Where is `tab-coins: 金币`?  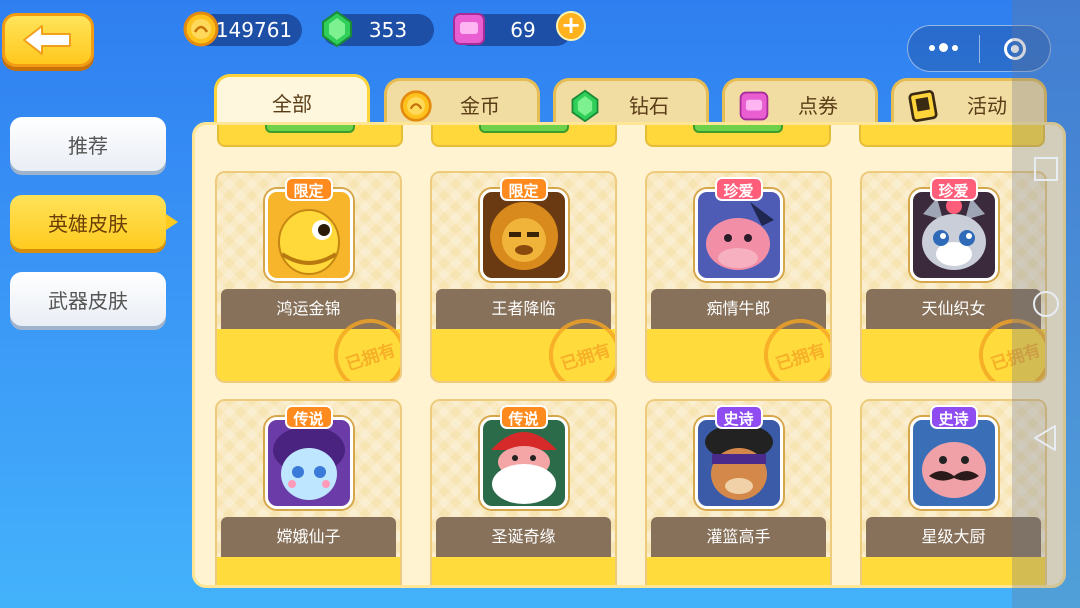
tab-coins: 金币 is located at coordinates (462, 103).